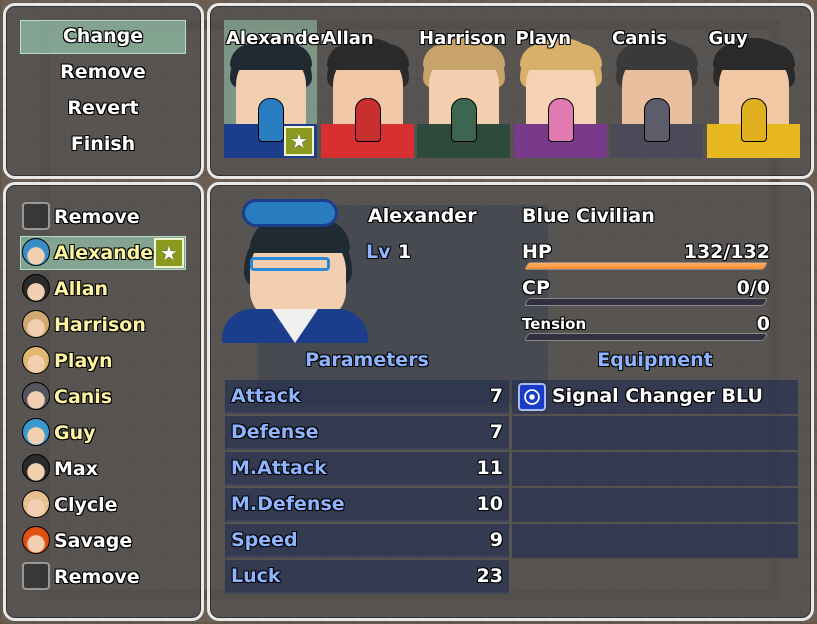 The height and width of the screenshot is (624, 817). What do you see at coordinates (489, 576) in the screenshot?
I see `parameter-value: 23` at bounding box center [489, 576].